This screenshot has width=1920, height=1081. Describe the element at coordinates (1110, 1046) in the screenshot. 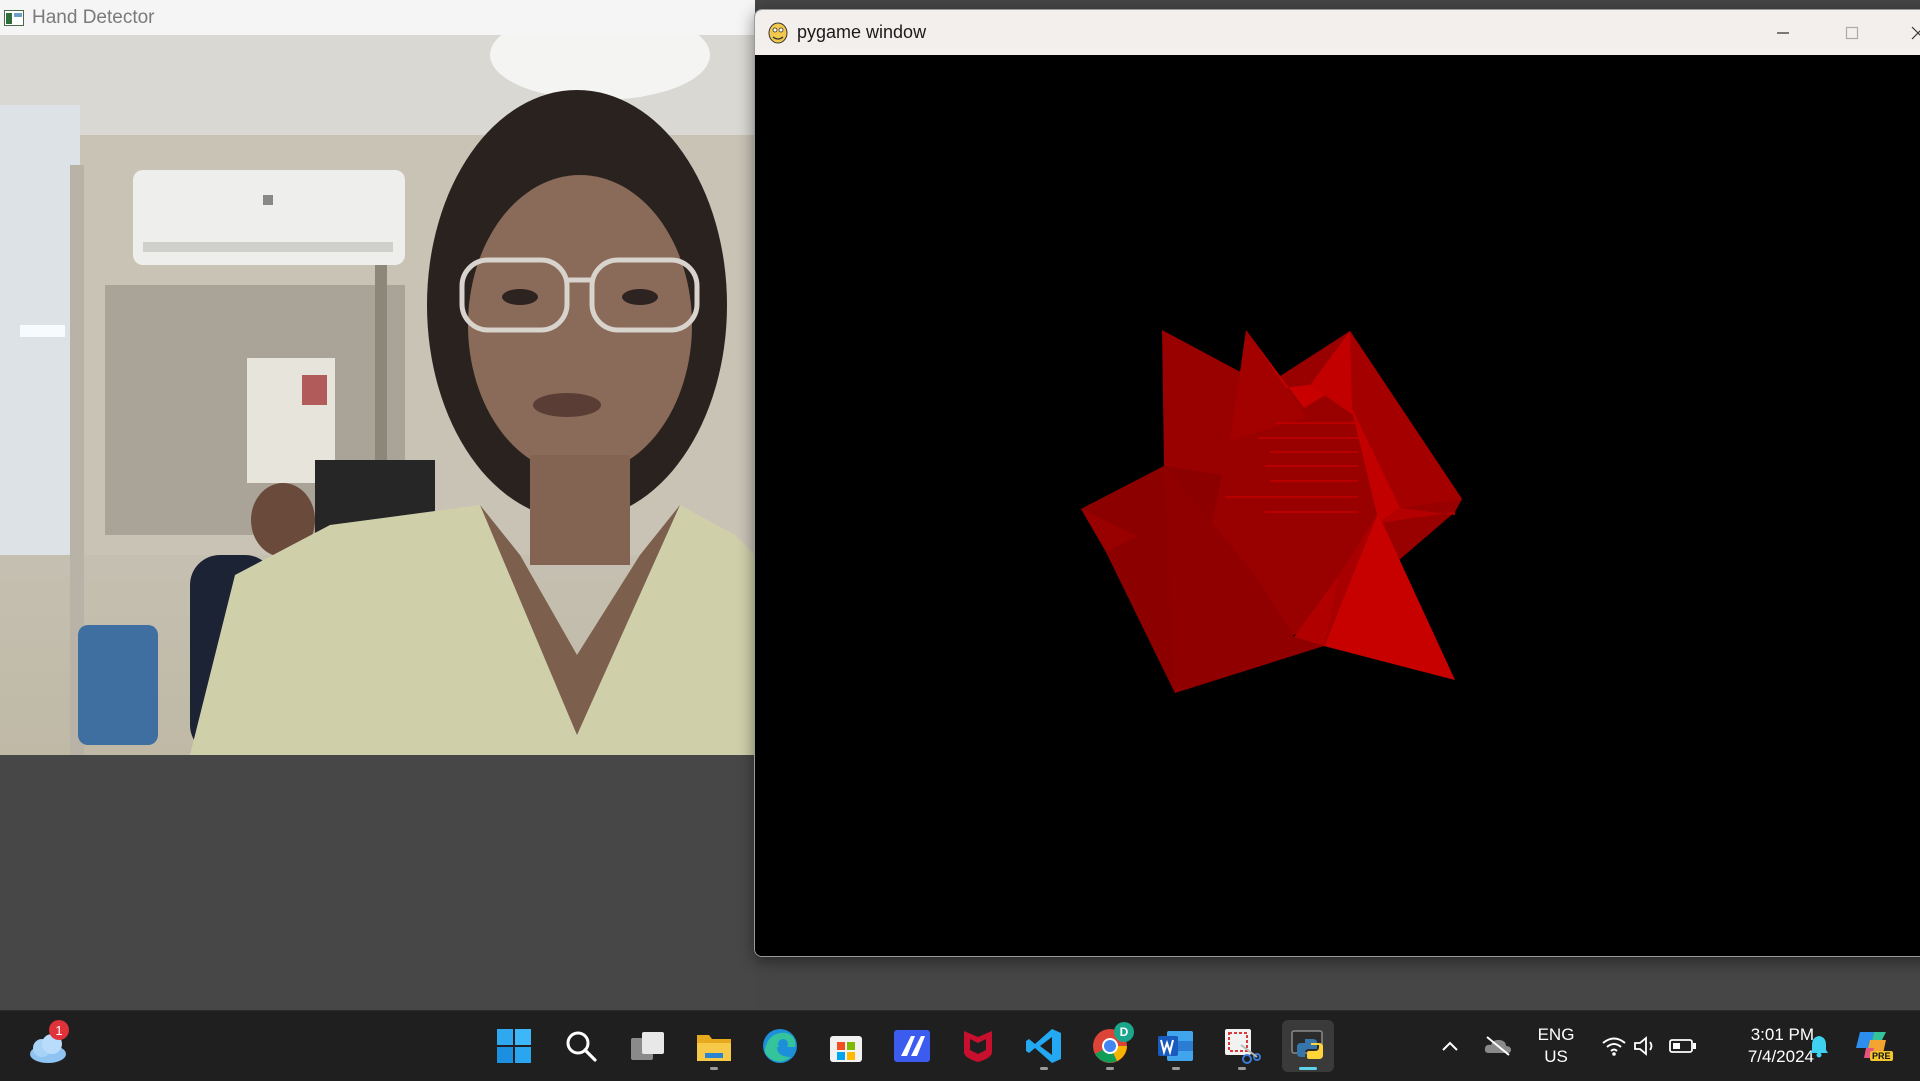

I see `chrome-button: D` at that location.